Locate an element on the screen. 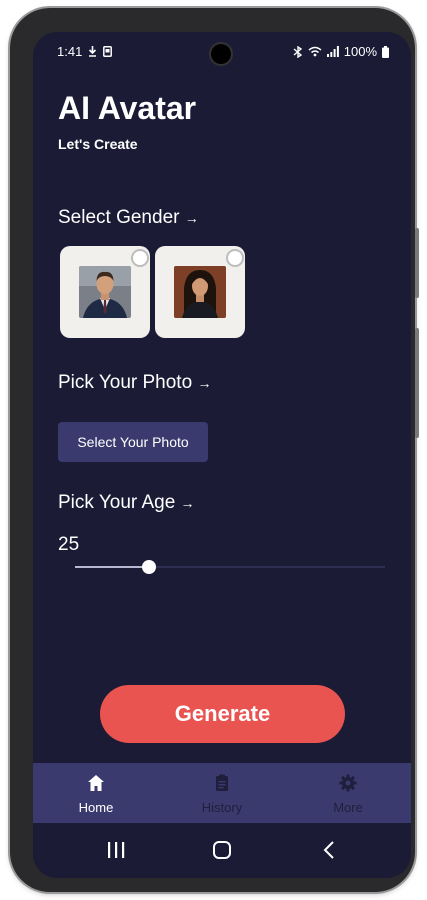  male-radio is located at coordinates (140, 258).